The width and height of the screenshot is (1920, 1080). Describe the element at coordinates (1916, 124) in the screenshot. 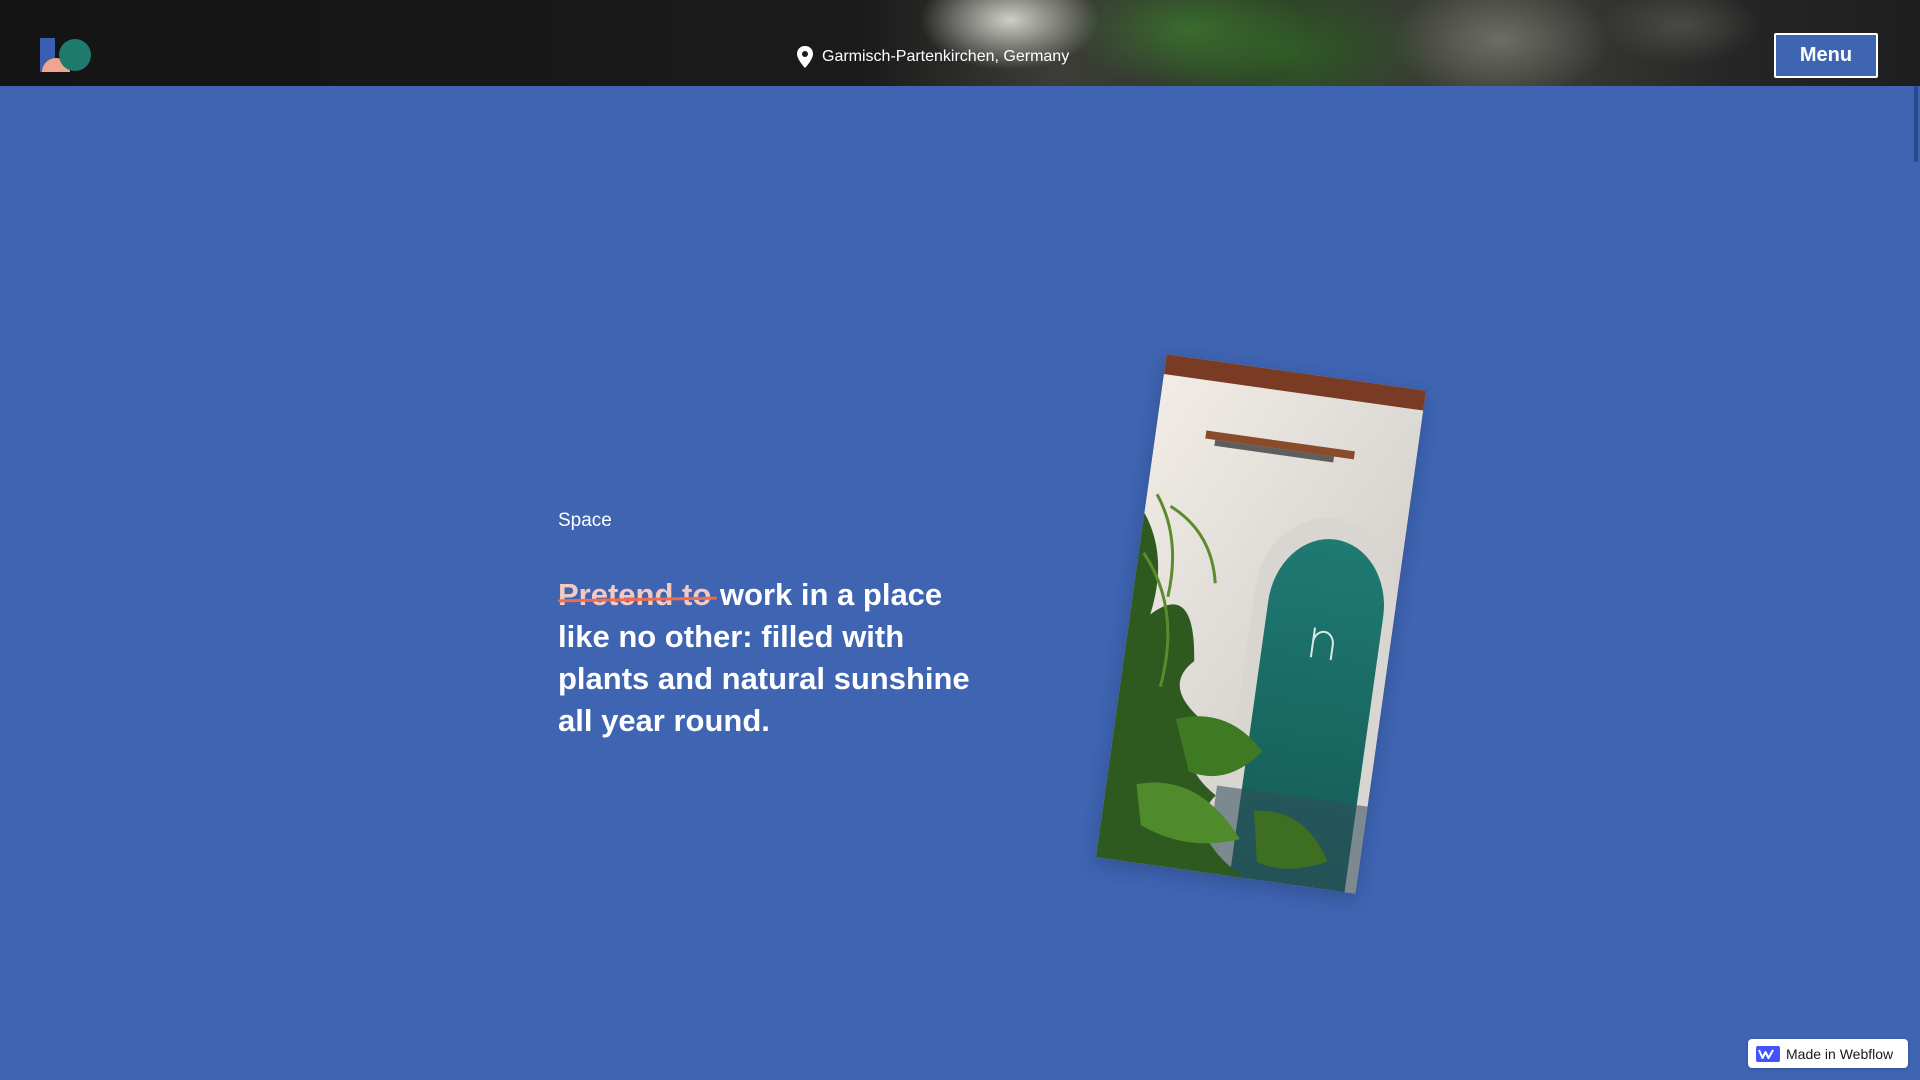

I see `scrollbar-thumb` at that location.